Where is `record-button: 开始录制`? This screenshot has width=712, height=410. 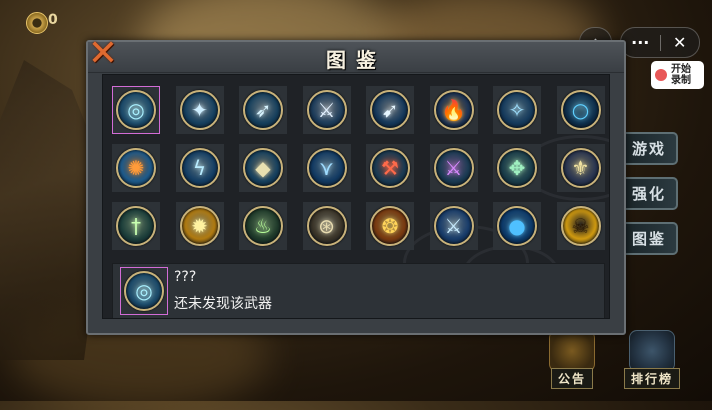 record-button: 开始录制 is located at coordinates (677, 75).